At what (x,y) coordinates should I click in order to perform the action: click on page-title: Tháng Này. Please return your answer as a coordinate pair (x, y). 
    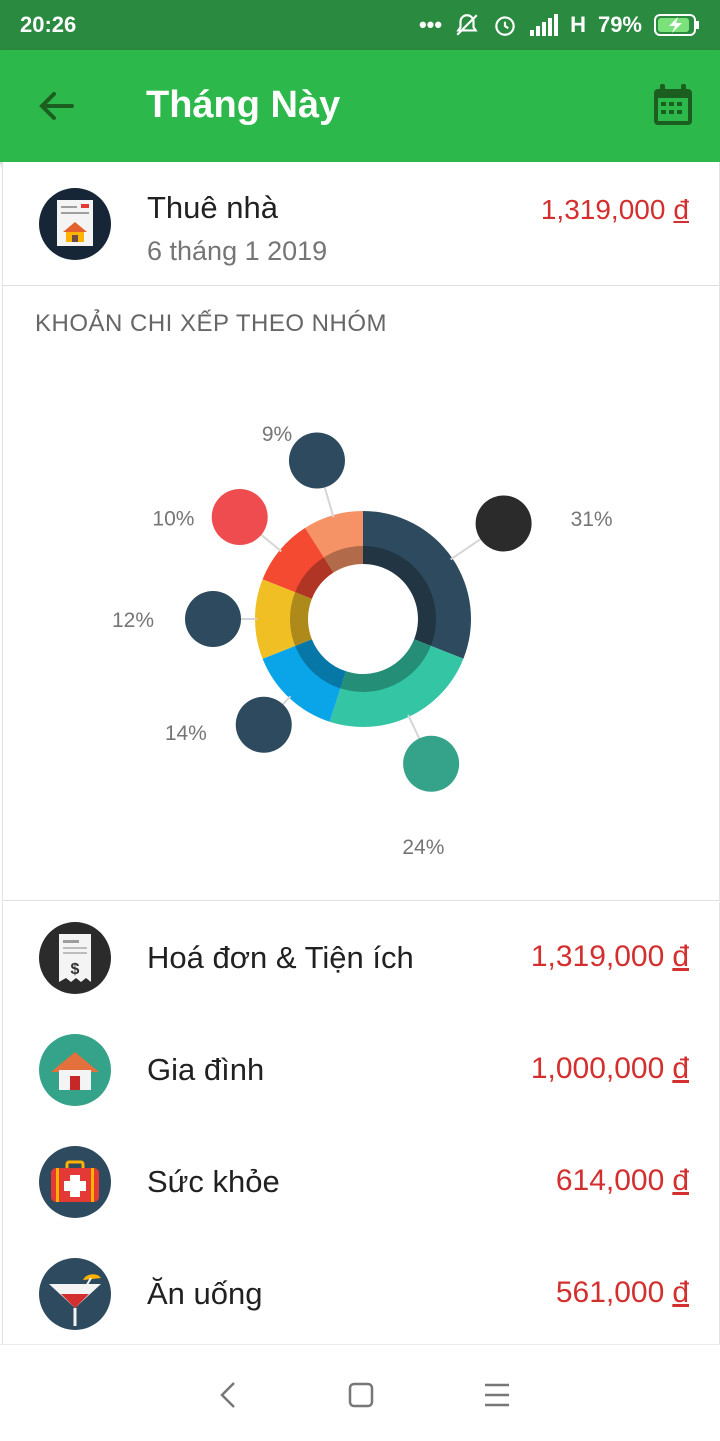
    Looking at the image, I should click on (243, 105).